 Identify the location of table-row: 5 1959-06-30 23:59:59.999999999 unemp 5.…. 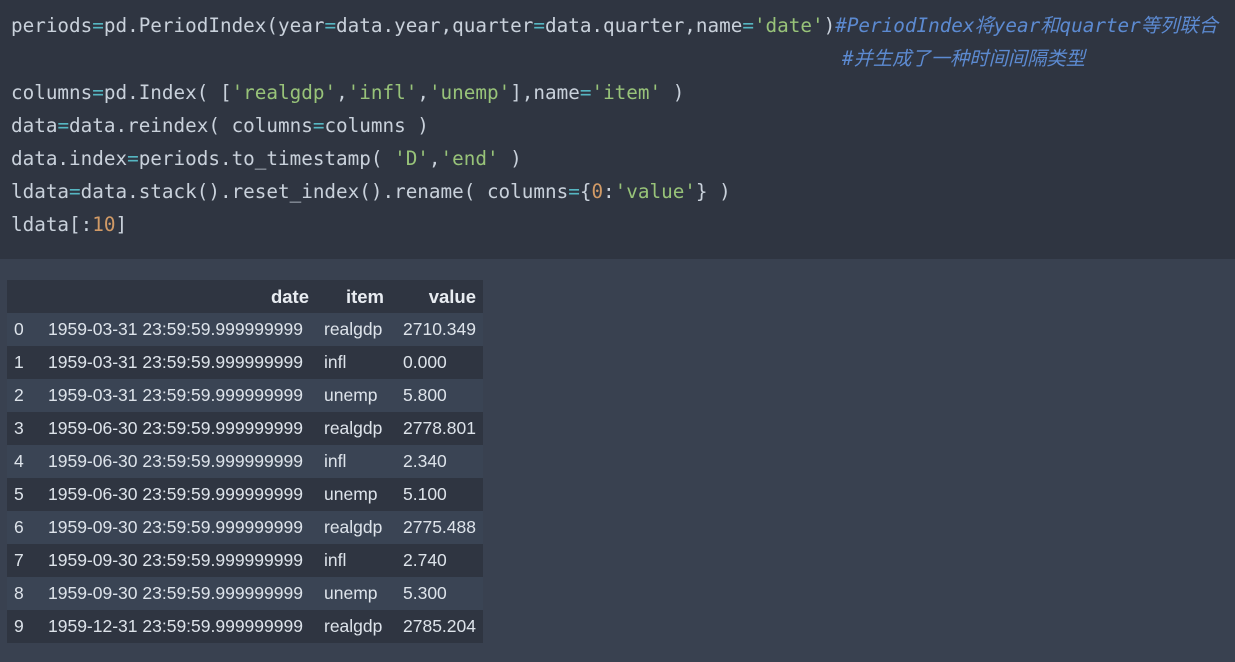
(245, 494).